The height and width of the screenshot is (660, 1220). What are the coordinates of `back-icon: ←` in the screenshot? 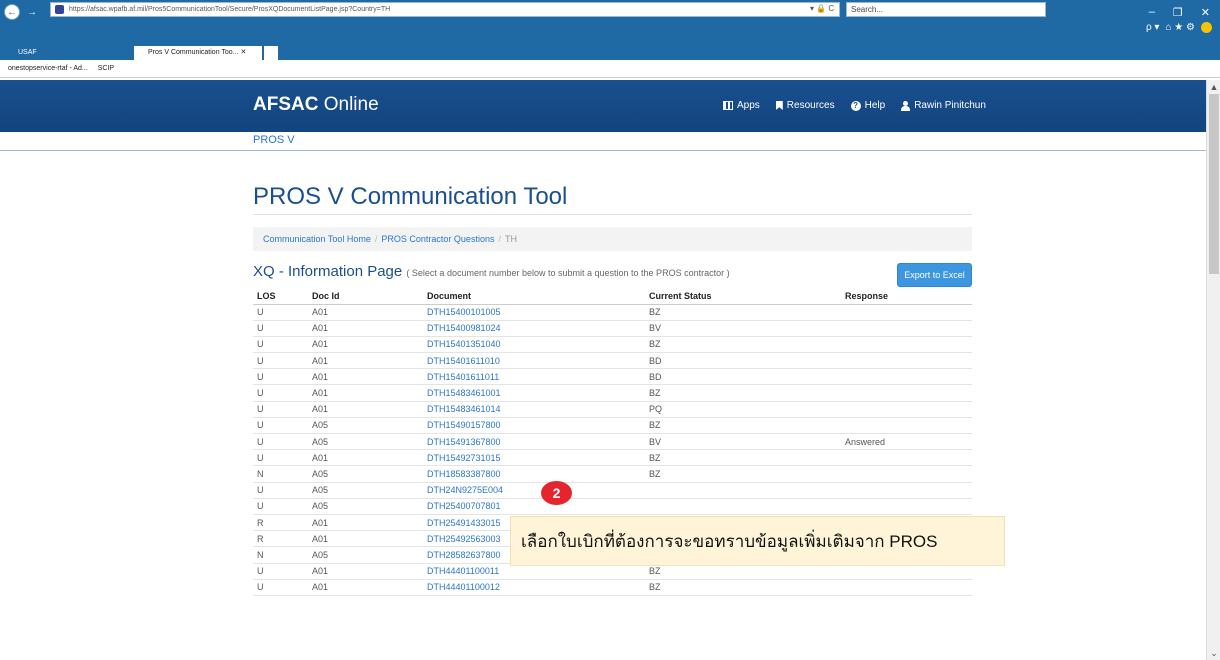 It's located at (12, 12).